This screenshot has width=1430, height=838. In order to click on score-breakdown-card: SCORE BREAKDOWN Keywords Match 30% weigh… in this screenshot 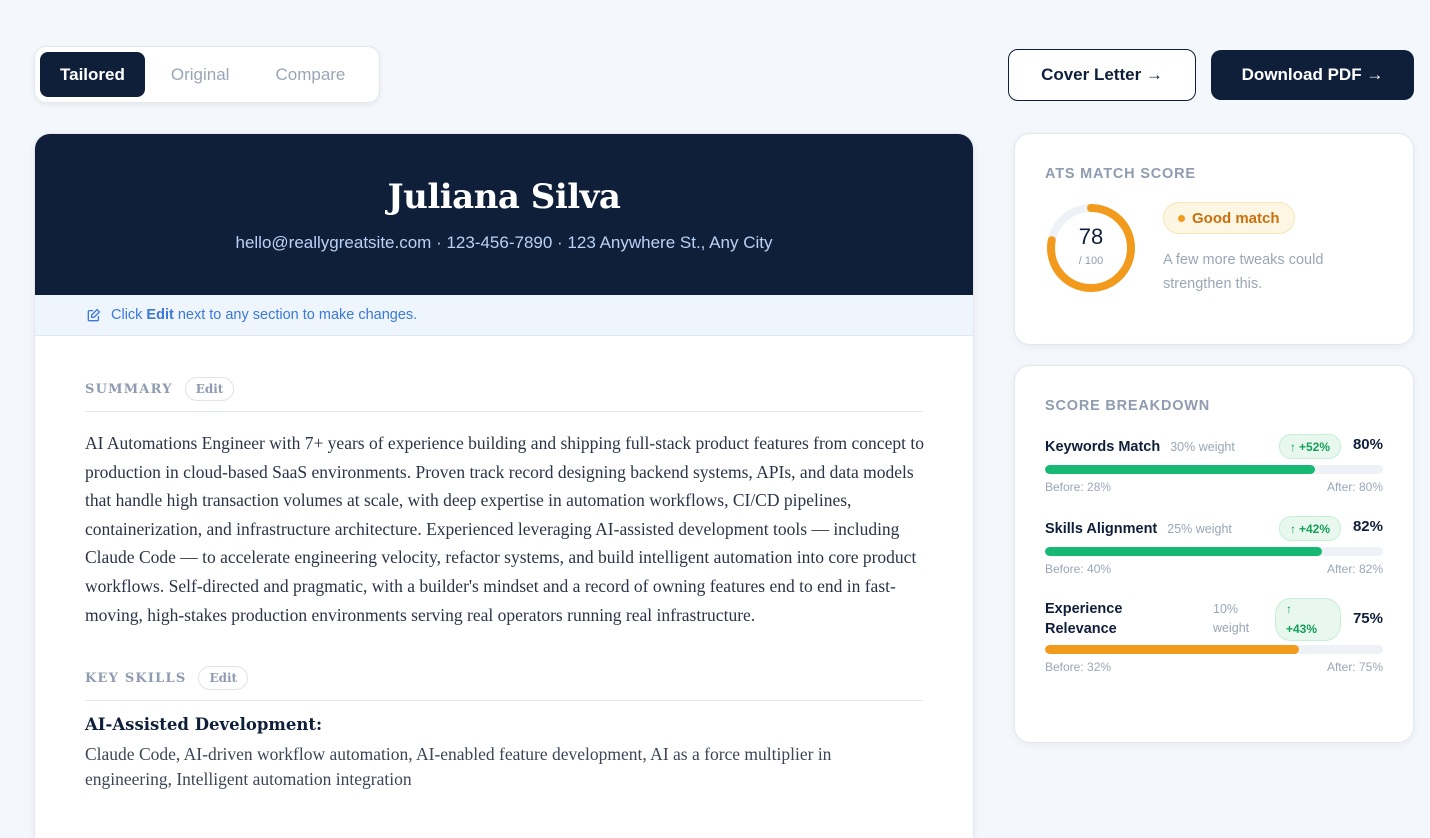, I will do `click(1214, 554)`.